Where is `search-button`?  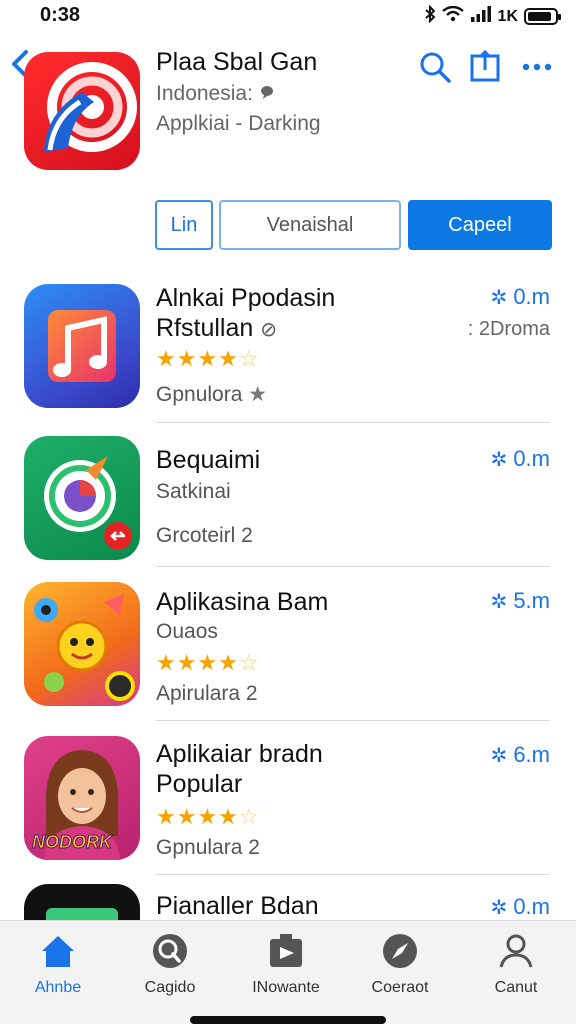
search-button is located at coordinates (435, 67).